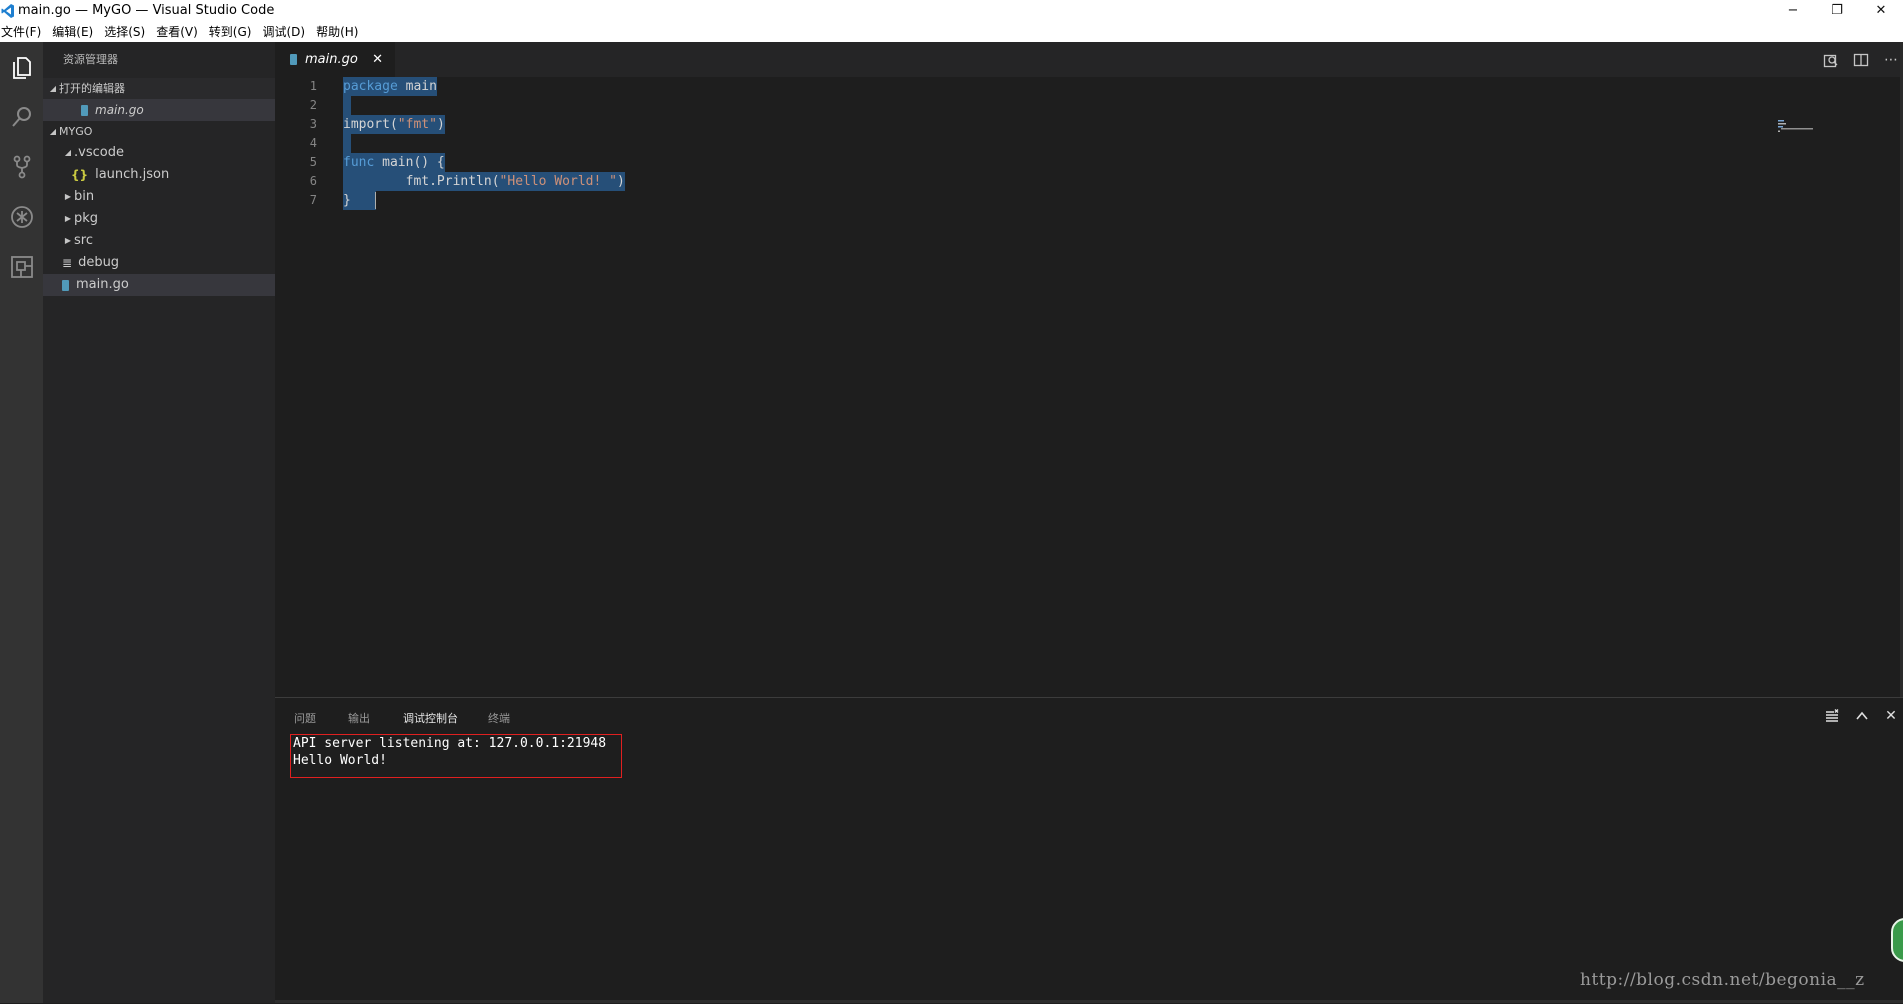 Image resolution: width=1903 pixels, height=1004 pixels. Describe the element at coordinates (430, 718) in the screenshot. I see `panel-tab-debug-console: 调试控制台` at that location.